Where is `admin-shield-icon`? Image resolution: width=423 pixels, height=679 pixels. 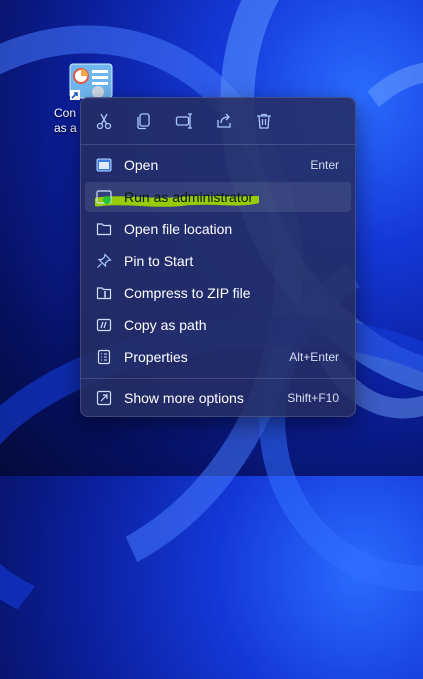 admin-shield-icon is located at coordinates (104, 197).